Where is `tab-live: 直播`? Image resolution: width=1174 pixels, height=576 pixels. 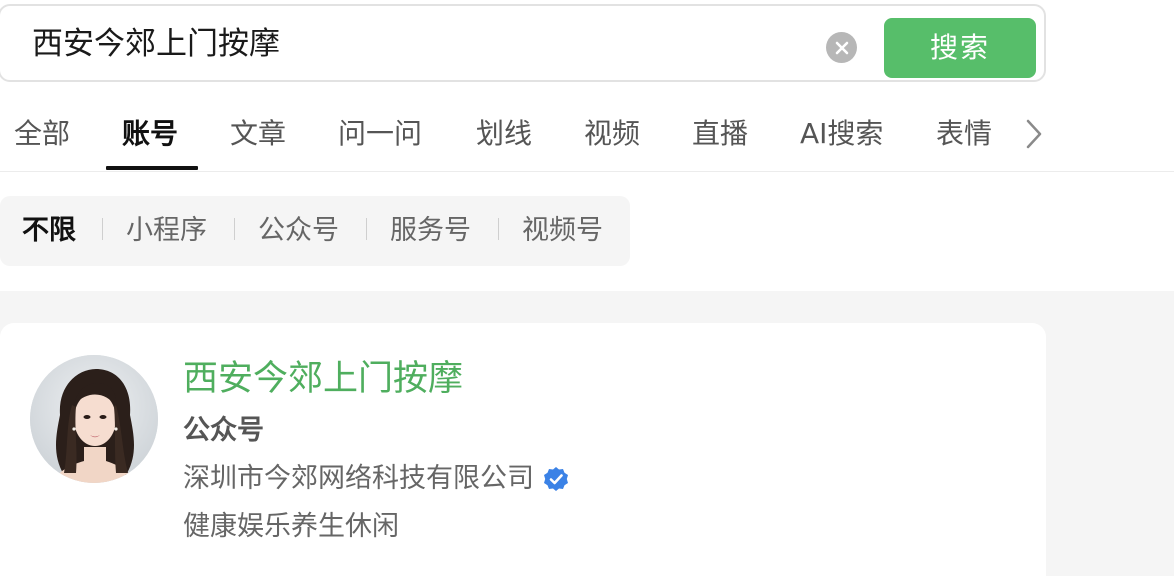 tab-live: 直播 is located at coordinates (720, 134).